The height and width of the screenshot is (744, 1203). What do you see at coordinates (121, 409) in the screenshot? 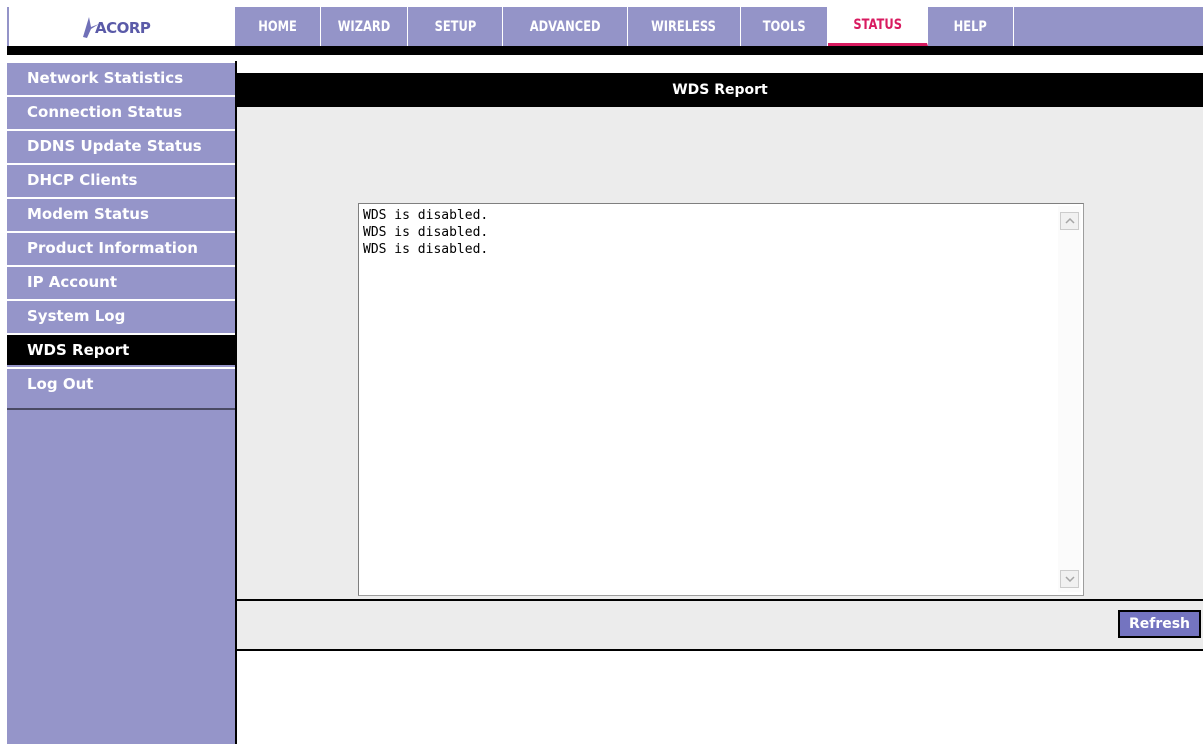
I see `sidebar-divider` at bounding box center [121, 409].